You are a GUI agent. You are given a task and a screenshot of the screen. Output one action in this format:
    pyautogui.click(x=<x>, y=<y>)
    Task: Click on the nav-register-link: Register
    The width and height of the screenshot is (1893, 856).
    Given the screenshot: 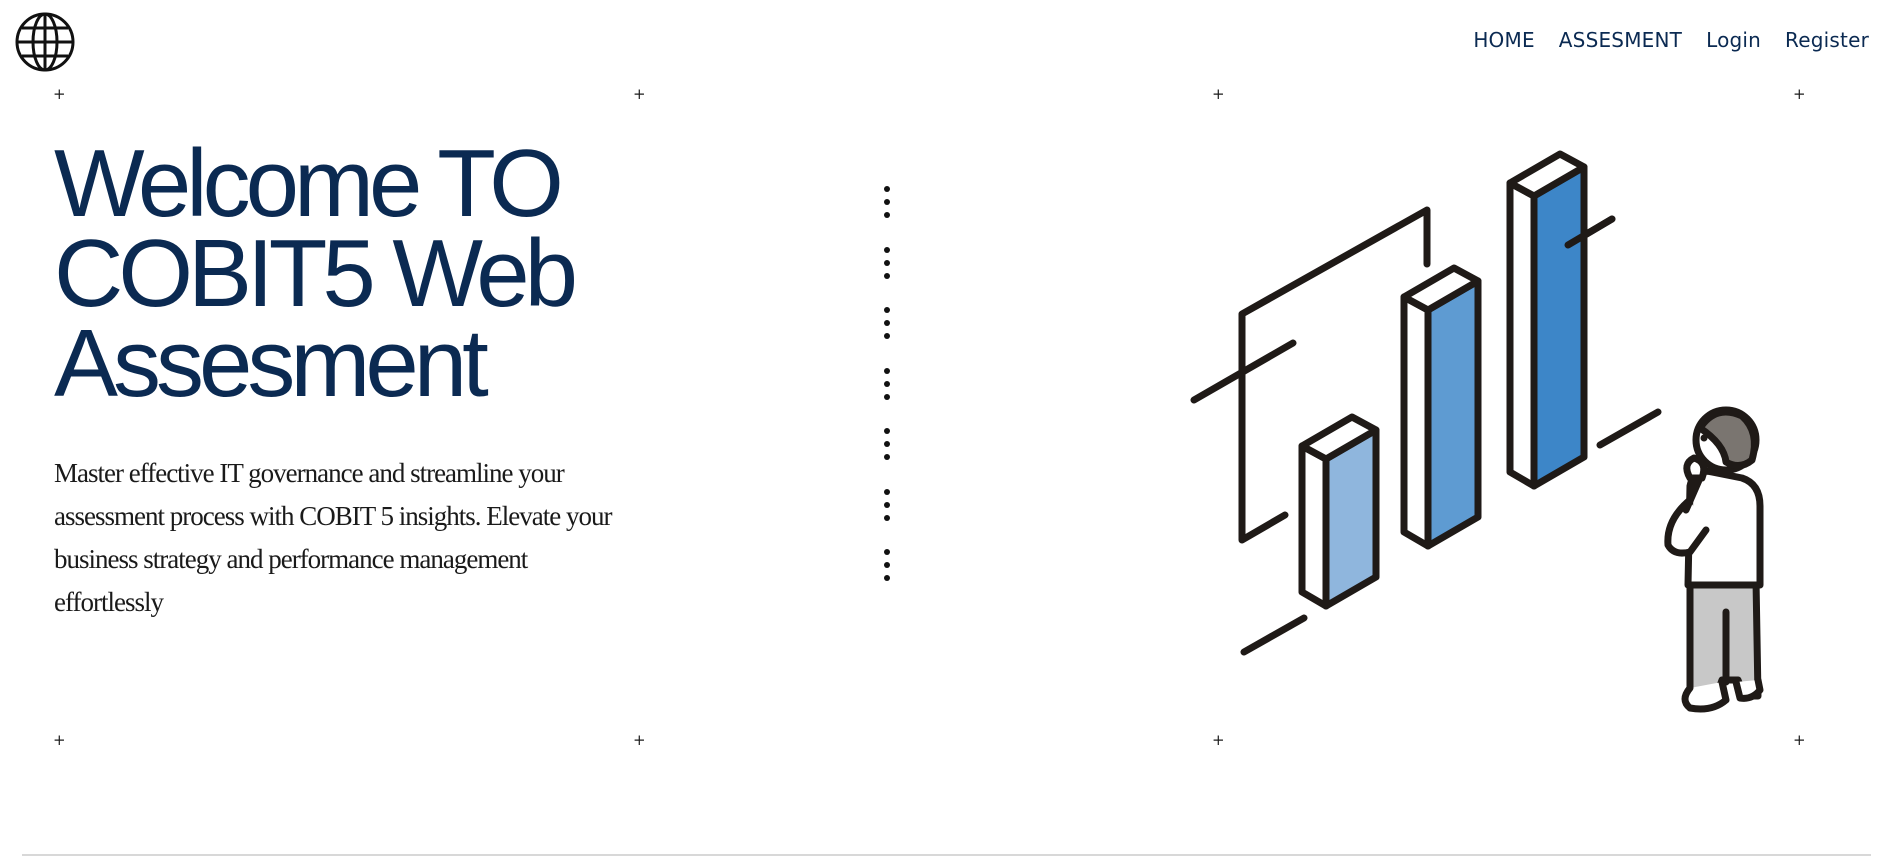 What is the action you would take?
    pyautogui.click(x=1827, y=40)
    